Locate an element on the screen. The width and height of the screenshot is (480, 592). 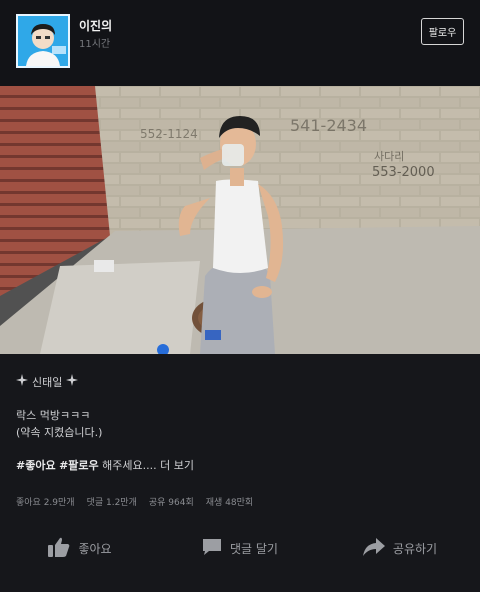
like-label: 좋아요 is located at coordinates (95, 548).